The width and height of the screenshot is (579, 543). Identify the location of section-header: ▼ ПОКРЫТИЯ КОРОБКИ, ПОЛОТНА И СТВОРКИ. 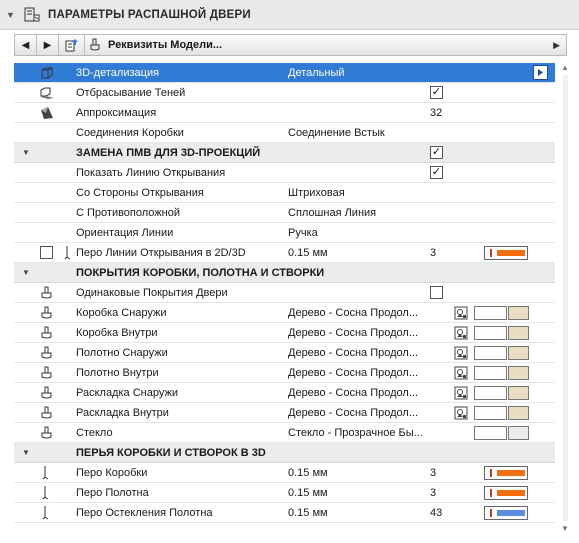
(284, 273).